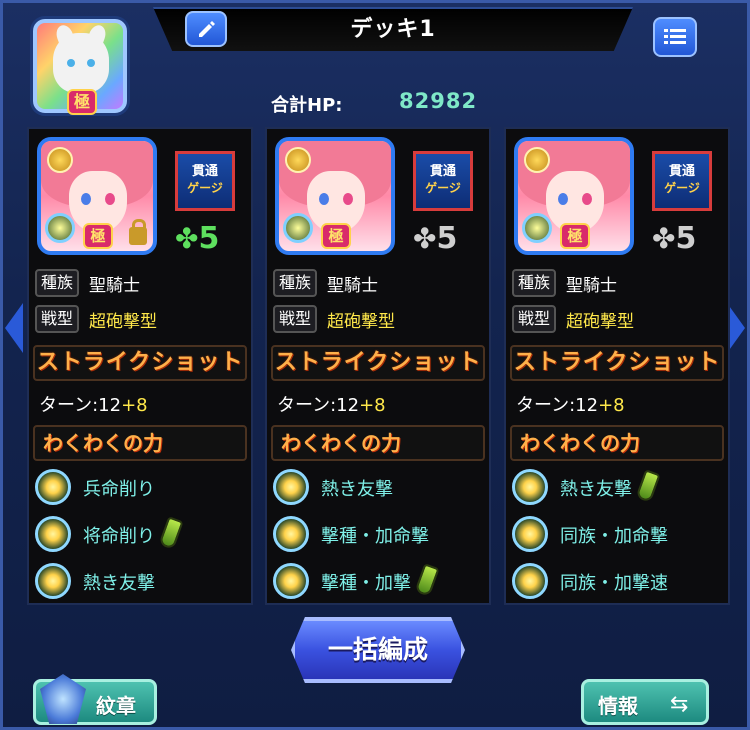 Image resolution: width=750 pixels, height=730 pixels. Describe the element at coordinates (140, 487) in the screenshot. I see `waku-ability: 兵命削り` at that location.